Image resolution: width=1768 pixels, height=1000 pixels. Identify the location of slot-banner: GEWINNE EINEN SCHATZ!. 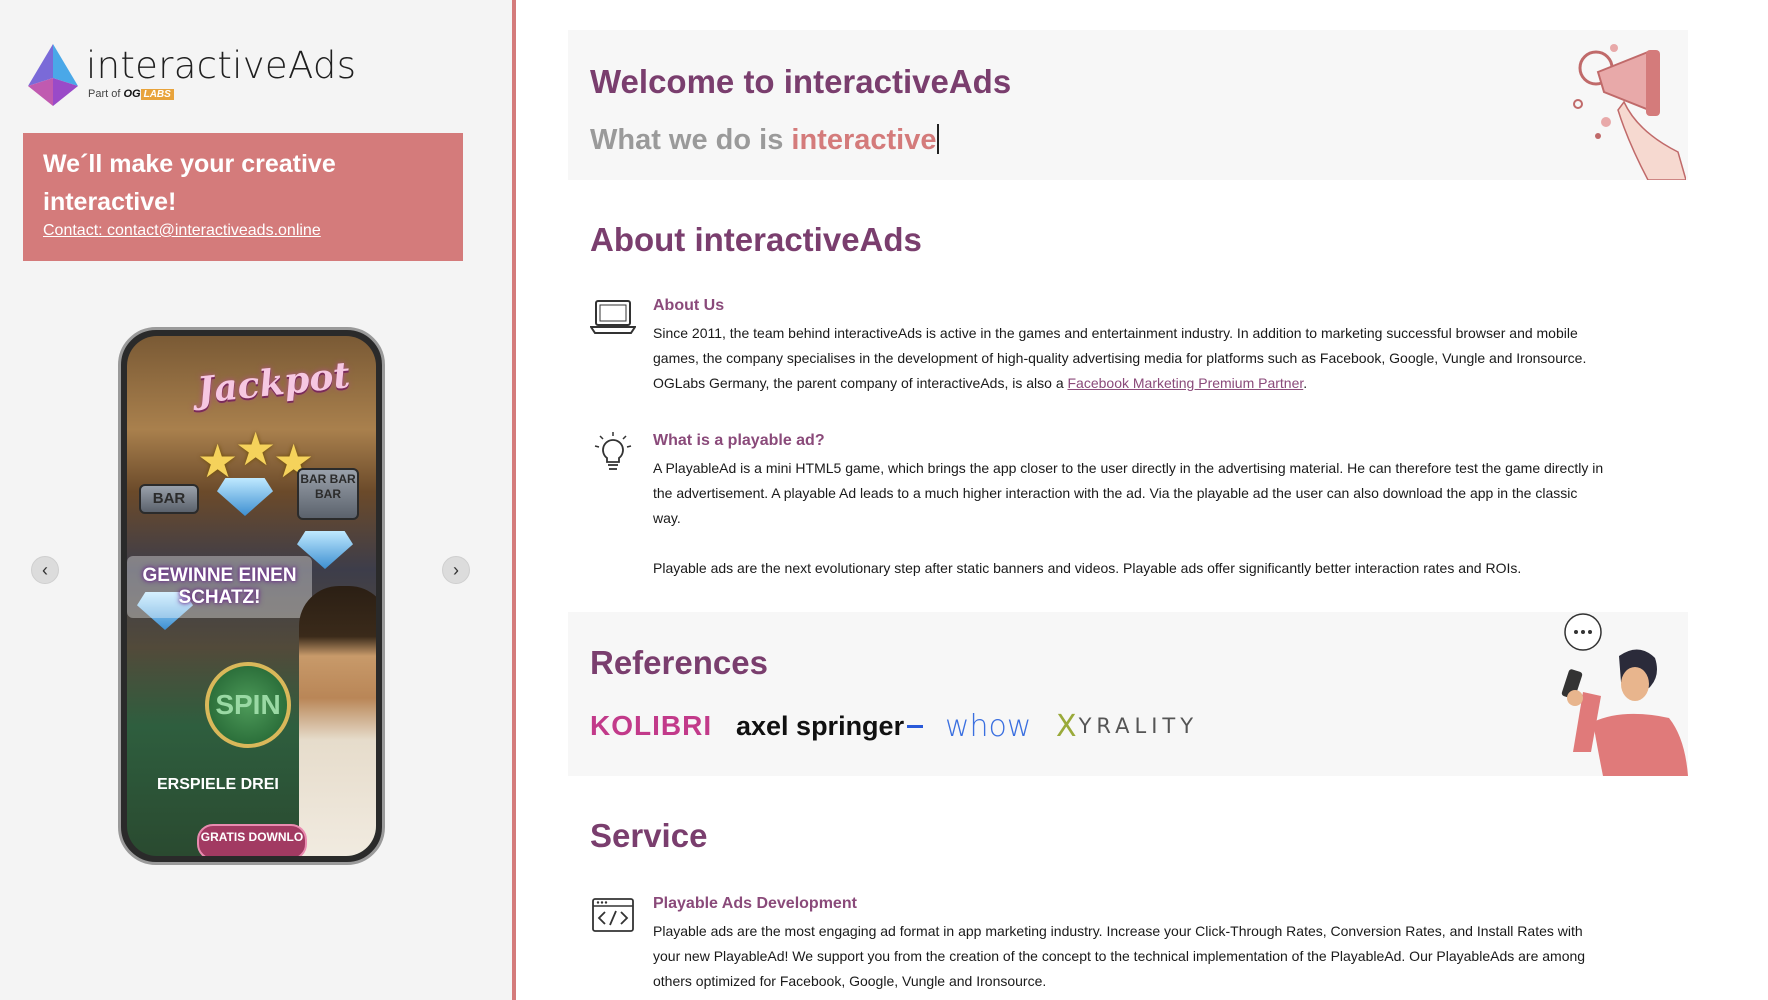
(219, 587).